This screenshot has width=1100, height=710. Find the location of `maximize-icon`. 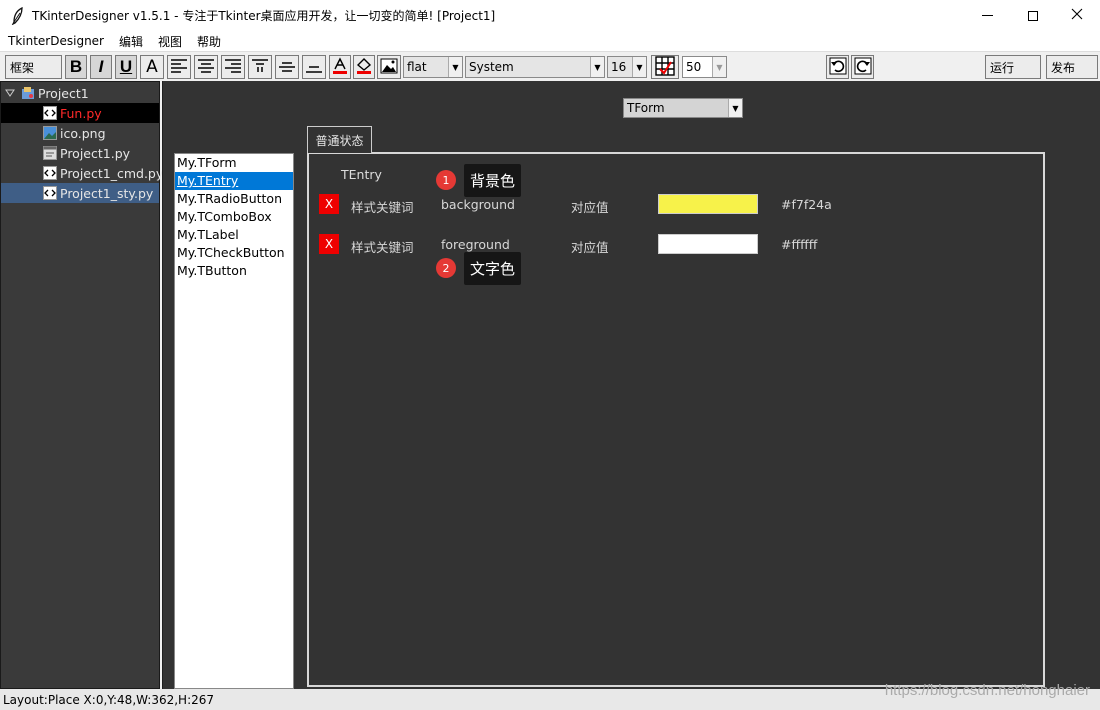

maximize-icon is located at coordinates (1033, 15).